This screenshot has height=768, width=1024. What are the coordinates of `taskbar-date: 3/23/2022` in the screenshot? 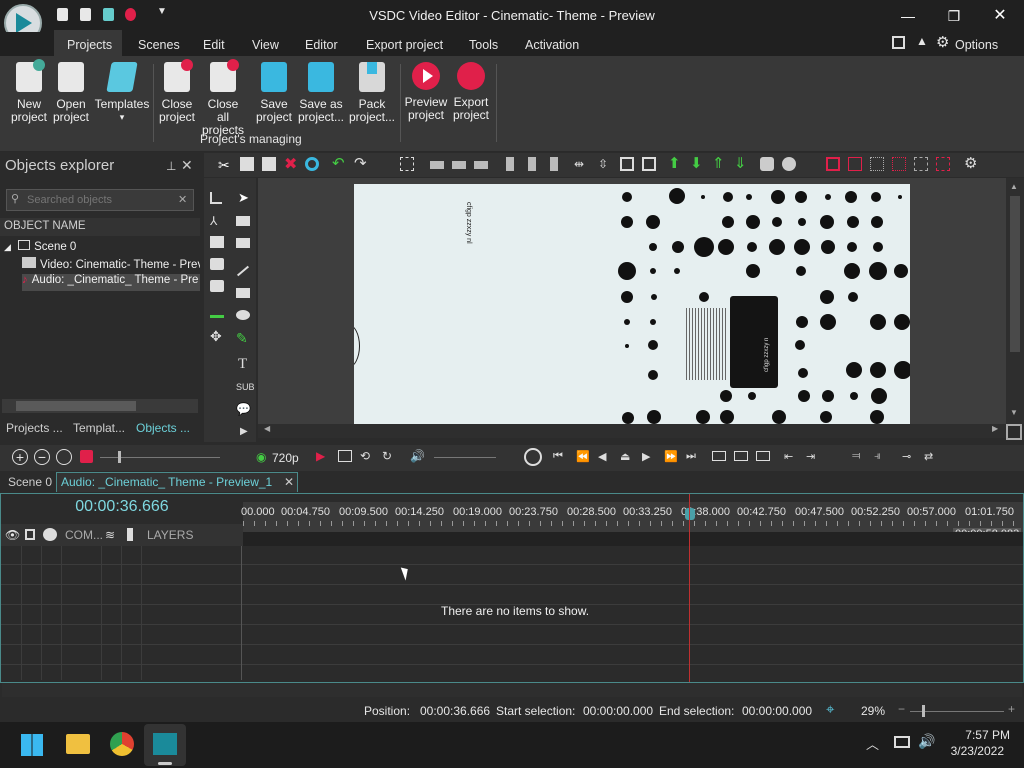 It's located at (972, 751).